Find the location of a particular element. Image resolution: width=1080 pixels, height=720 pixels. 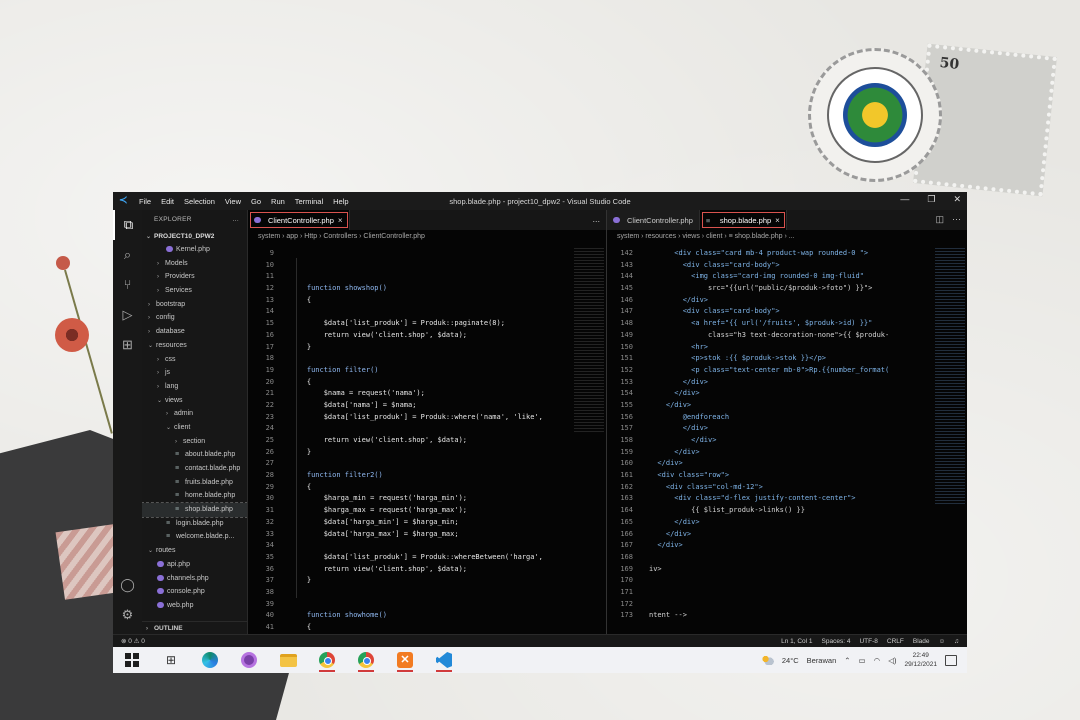

code-line: 25 return view('client.shop', $data); is located at coordinates (410, 441).